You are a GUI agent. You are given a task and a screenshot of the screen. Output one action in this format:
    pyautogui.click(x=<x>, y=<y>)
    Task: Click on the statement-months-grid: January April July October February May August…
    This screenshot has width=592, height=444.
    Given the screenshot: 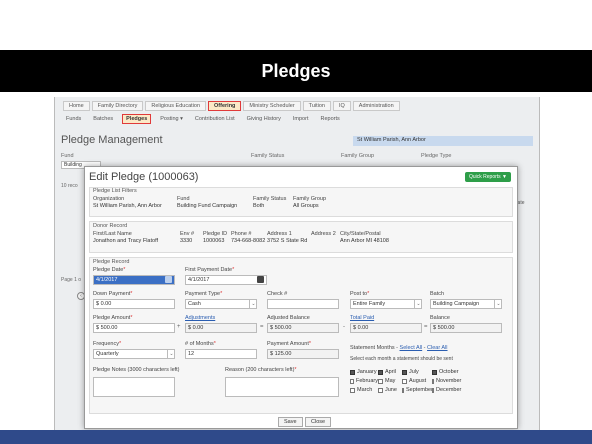 What is the action you would take?
    pyautogui.click(x=406, y=381)
    